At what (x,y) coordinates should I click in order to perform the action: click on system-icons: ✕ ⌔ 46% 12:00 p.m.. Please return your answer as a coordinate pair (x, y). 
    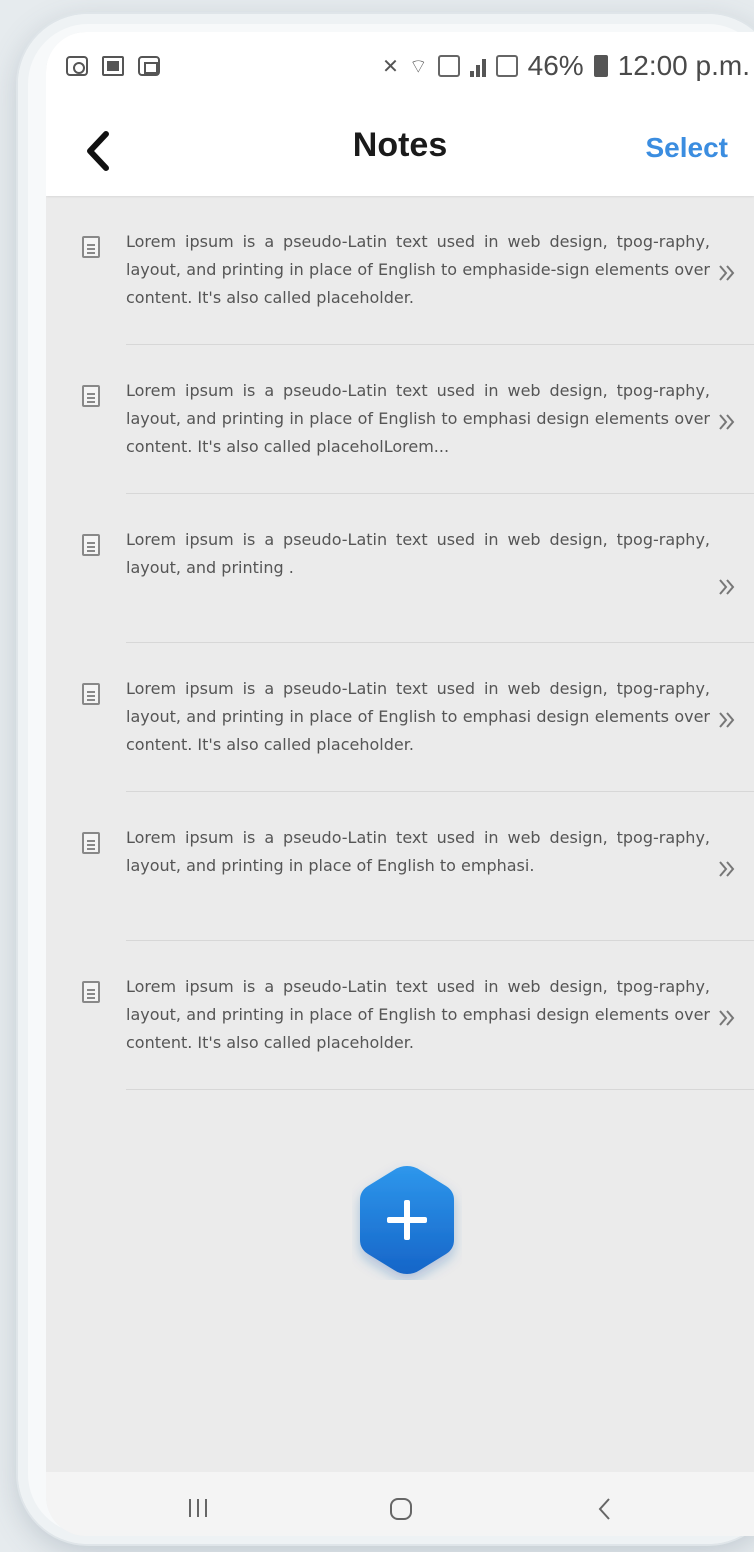
    Looking at the image, I should click on (568, 66).